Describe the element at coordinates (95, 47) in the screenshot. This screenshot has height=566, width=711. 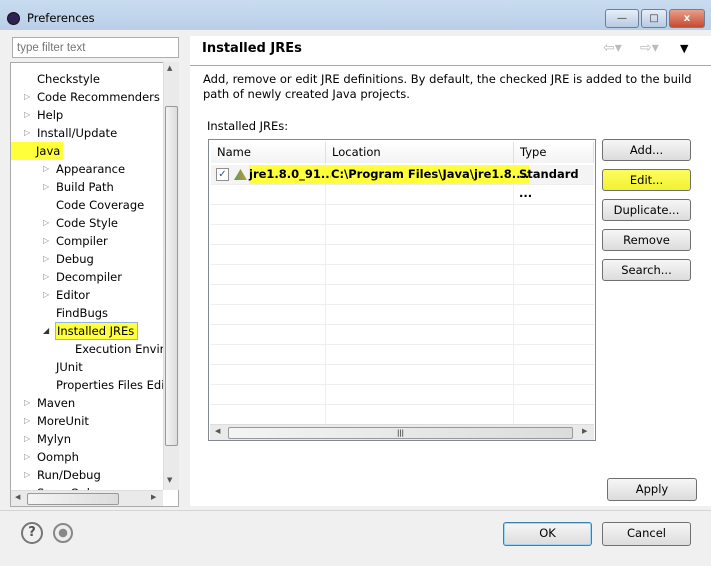
I see `filter-input` at that location.